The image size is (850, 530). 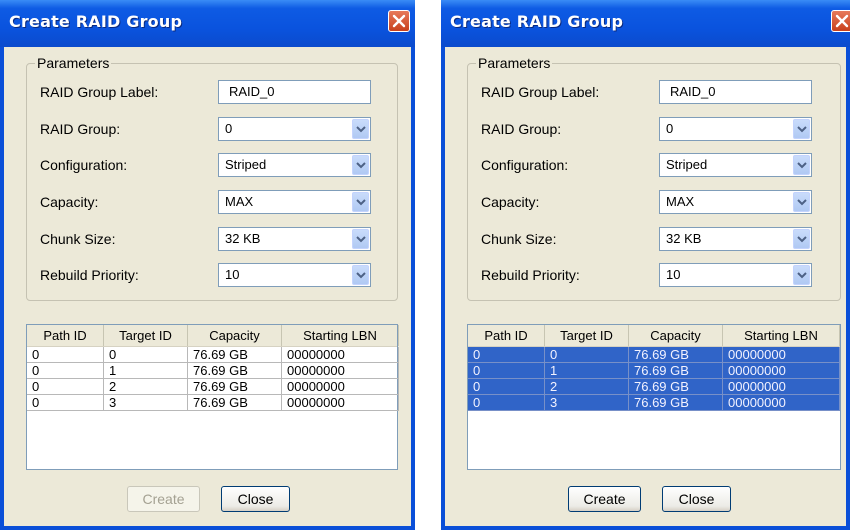 I want to click on raid-group-value: 0, so click(x=229, y=128).